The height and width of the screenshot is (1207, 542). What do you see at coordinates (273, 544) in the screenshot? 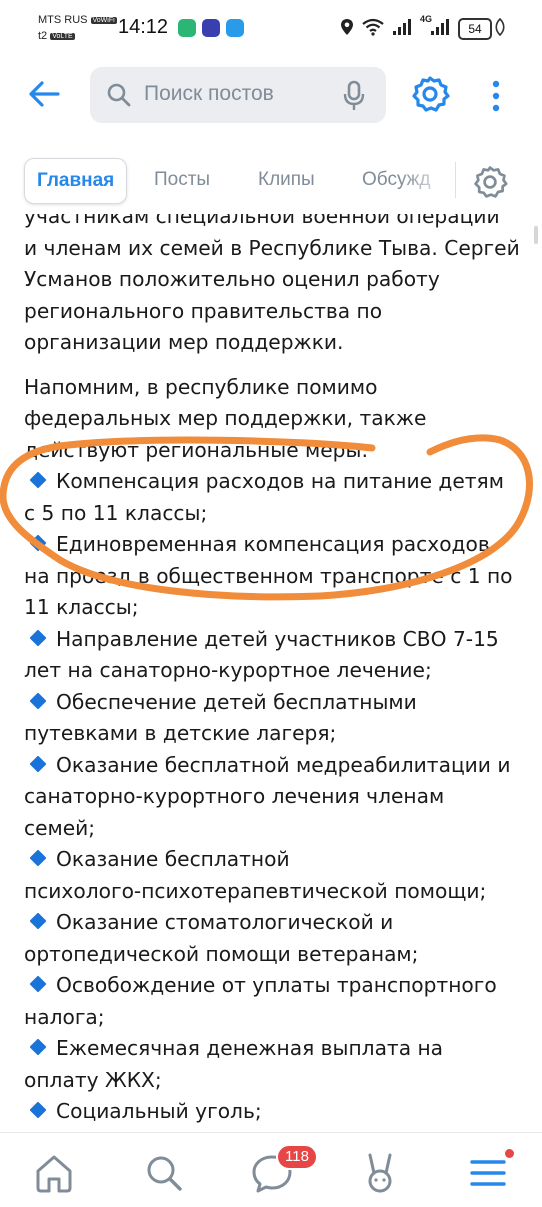
I see `measure-text-line: Единовременная компенсация расходов` at bounding box center [273, 544].